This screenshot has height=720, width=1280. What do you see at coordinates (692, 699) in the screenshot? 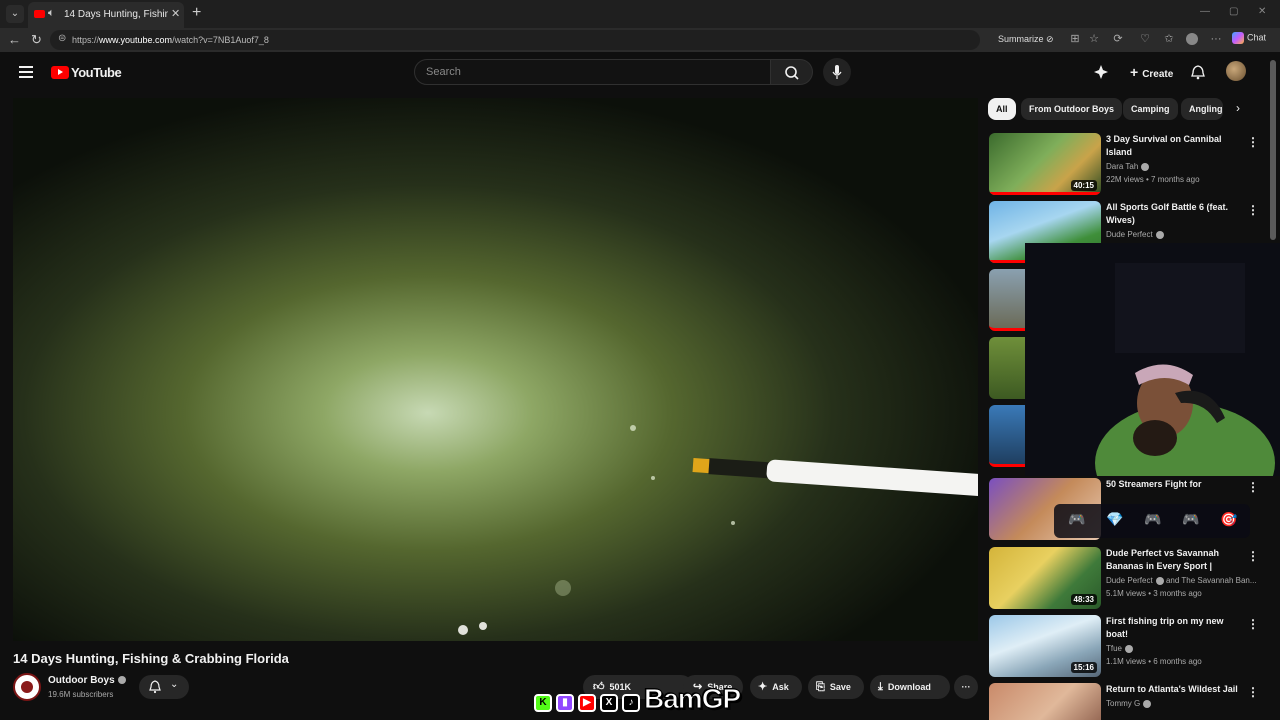
I see `streamer-name-overlay: BamGP` at bounding box center [692, 699].